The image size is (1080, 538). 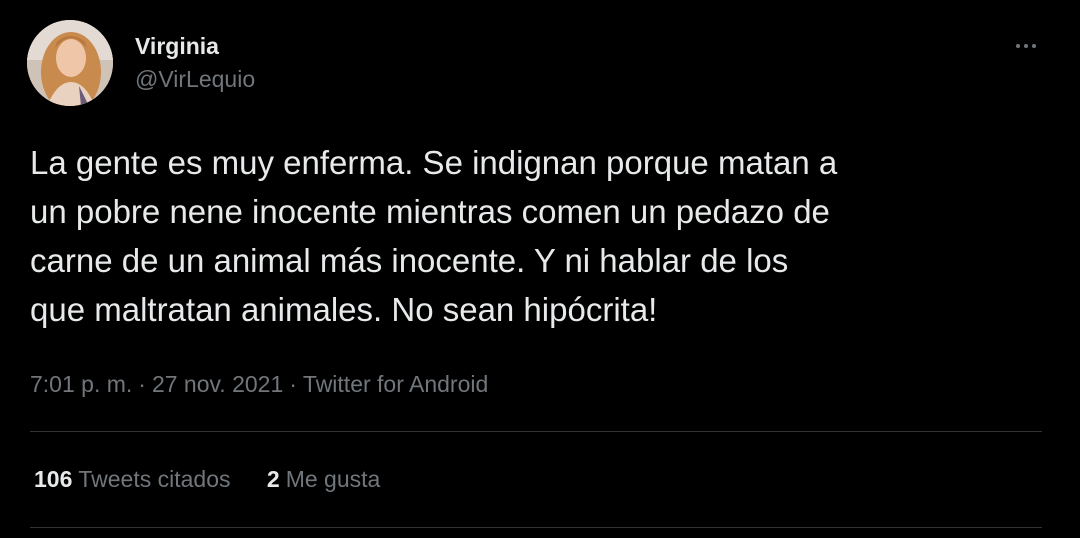 I want to click on display-name: Virginia, so click(x=195, y=46).